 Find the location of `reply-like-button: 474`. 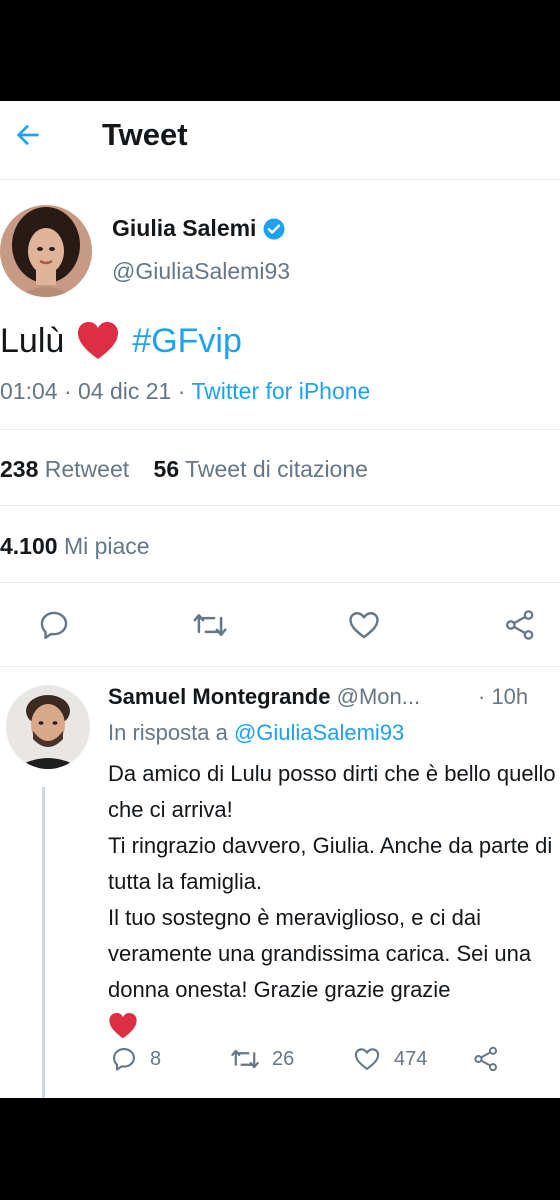

reply-like-button: 474 is located at coordinates (389, 1059).